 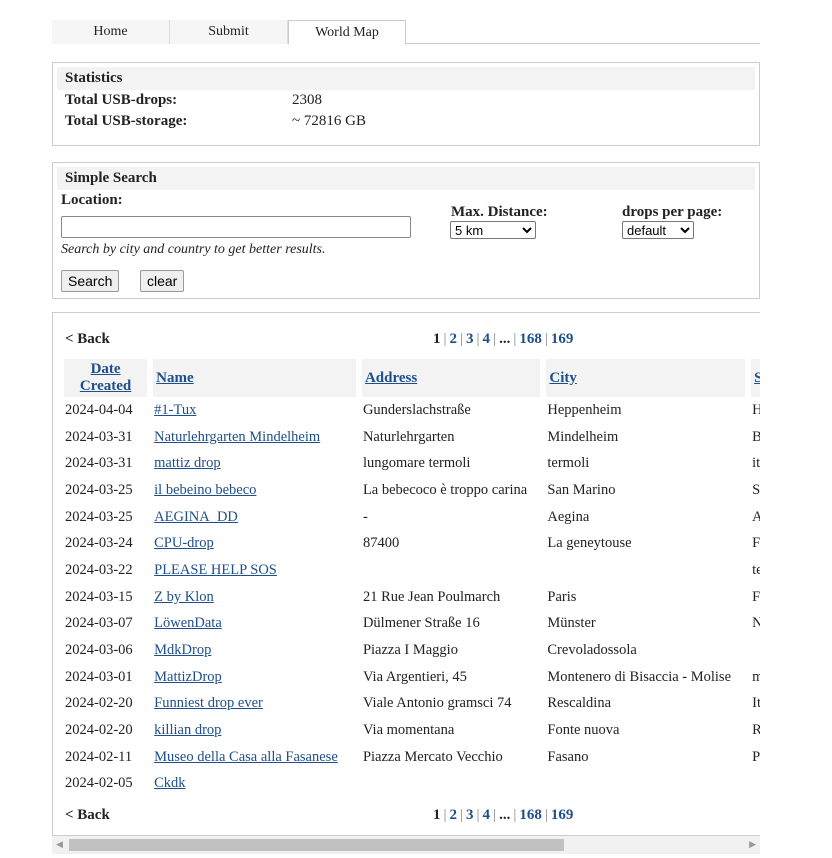 What do you see at coordinates (437, 815) in the screenshot?
I see `current-page: 1` at bounding box center [437, 815].